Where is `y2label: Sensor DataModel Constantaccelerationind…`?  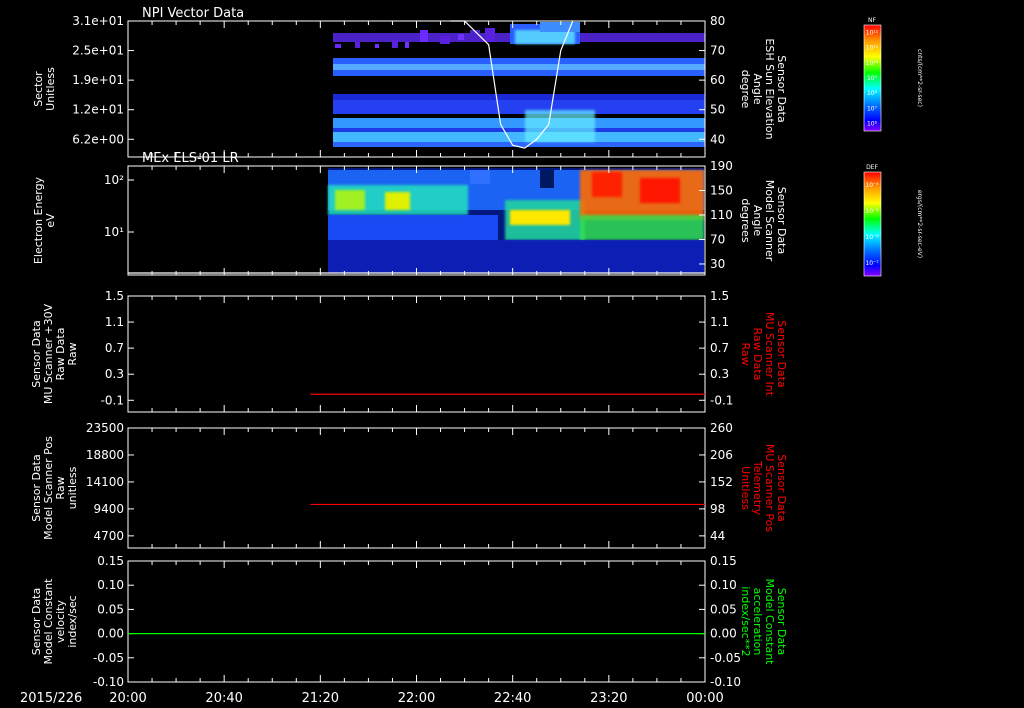 y2label: Sensor DataModel Constantaccelerationind… is located at coordinates (763, 622).